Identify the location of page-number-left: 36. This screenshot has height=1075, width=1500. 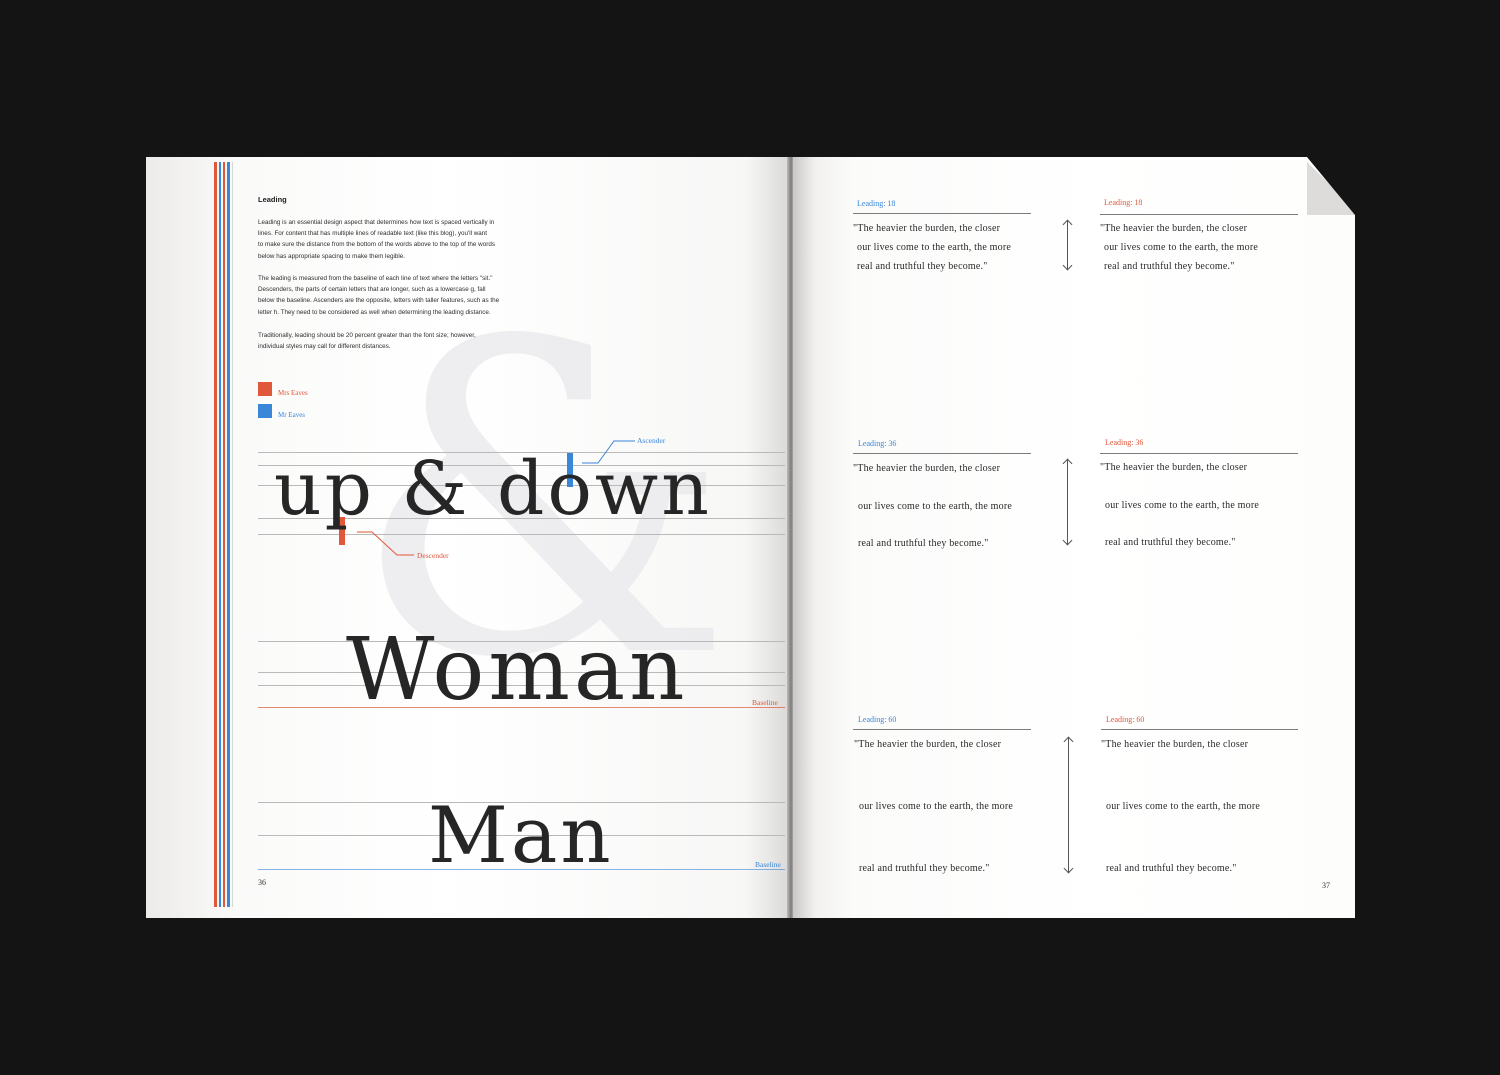
(262, 882).